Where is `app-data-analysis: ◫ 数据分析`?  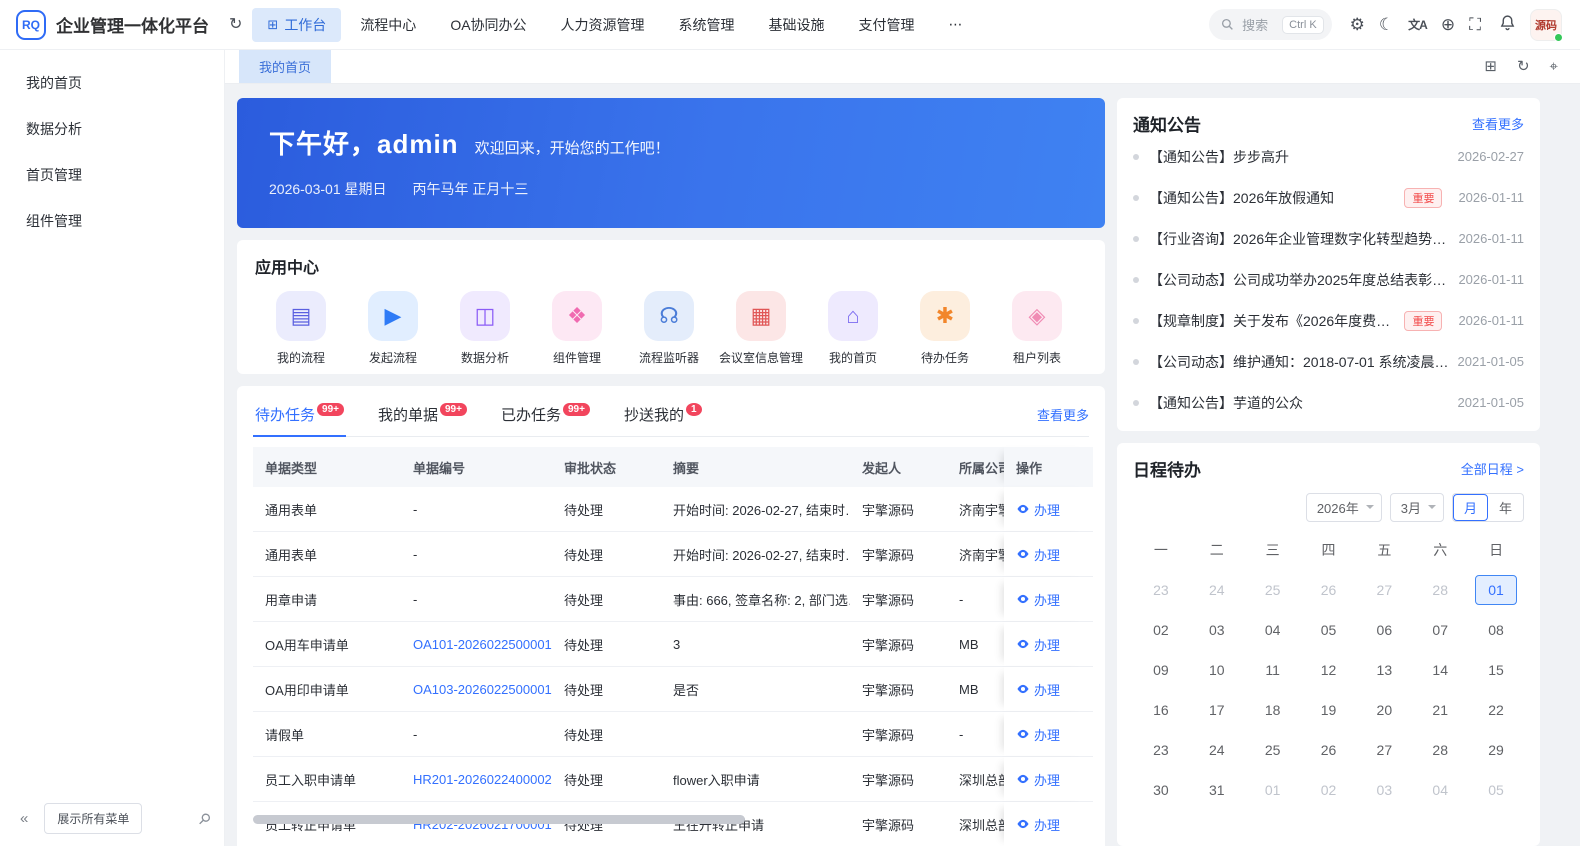 app-data-analysis: ◫ 数据分析 is located at coordinates (485, 328).